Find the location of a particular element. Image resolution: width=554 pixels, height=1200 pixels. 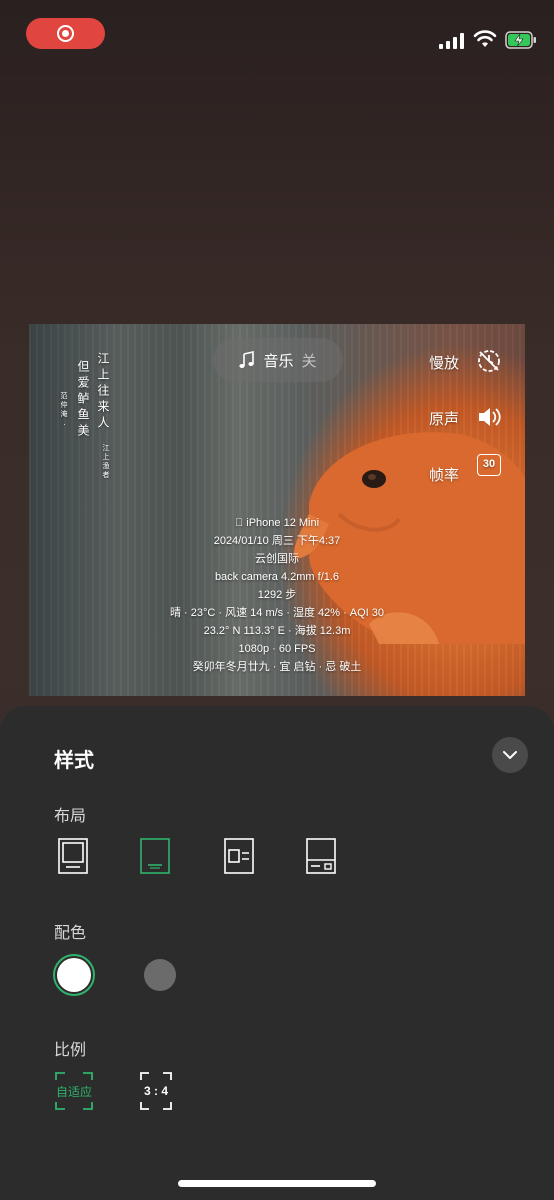

speaker-icon is located at coordinates (490, 417).